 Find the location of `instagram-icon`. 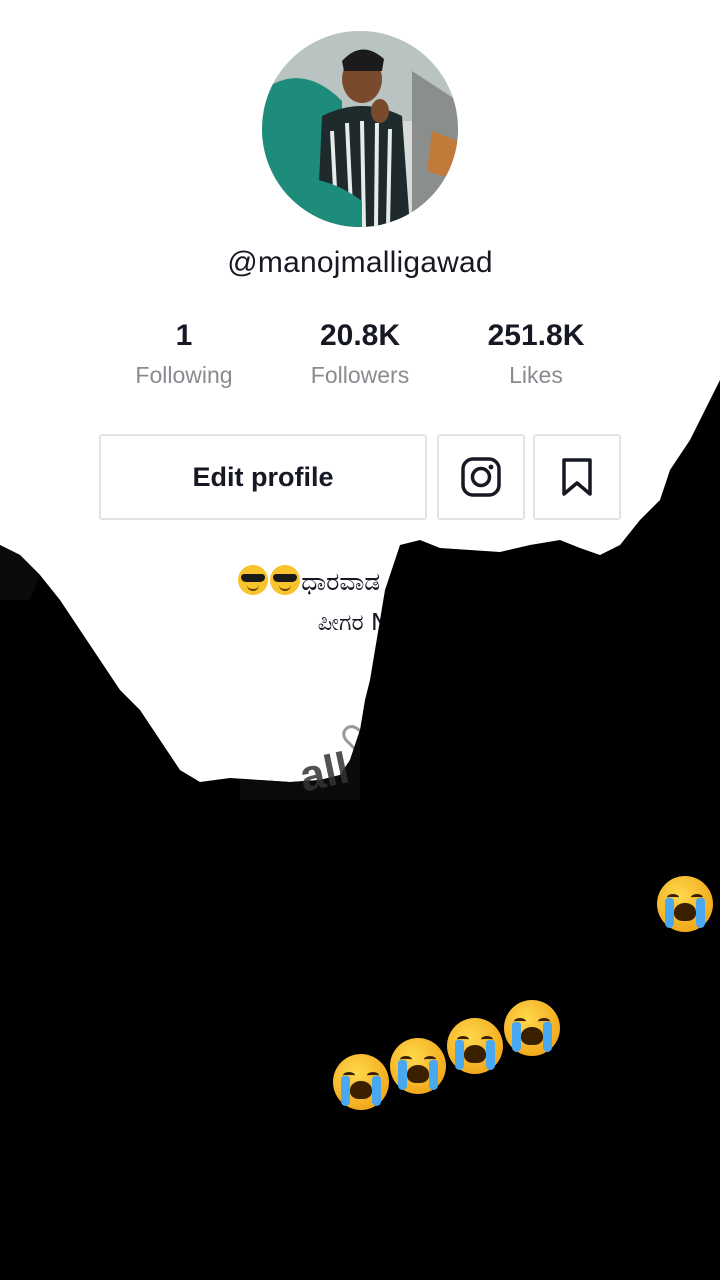

instagram-icon is located at coordinates (481, 477).